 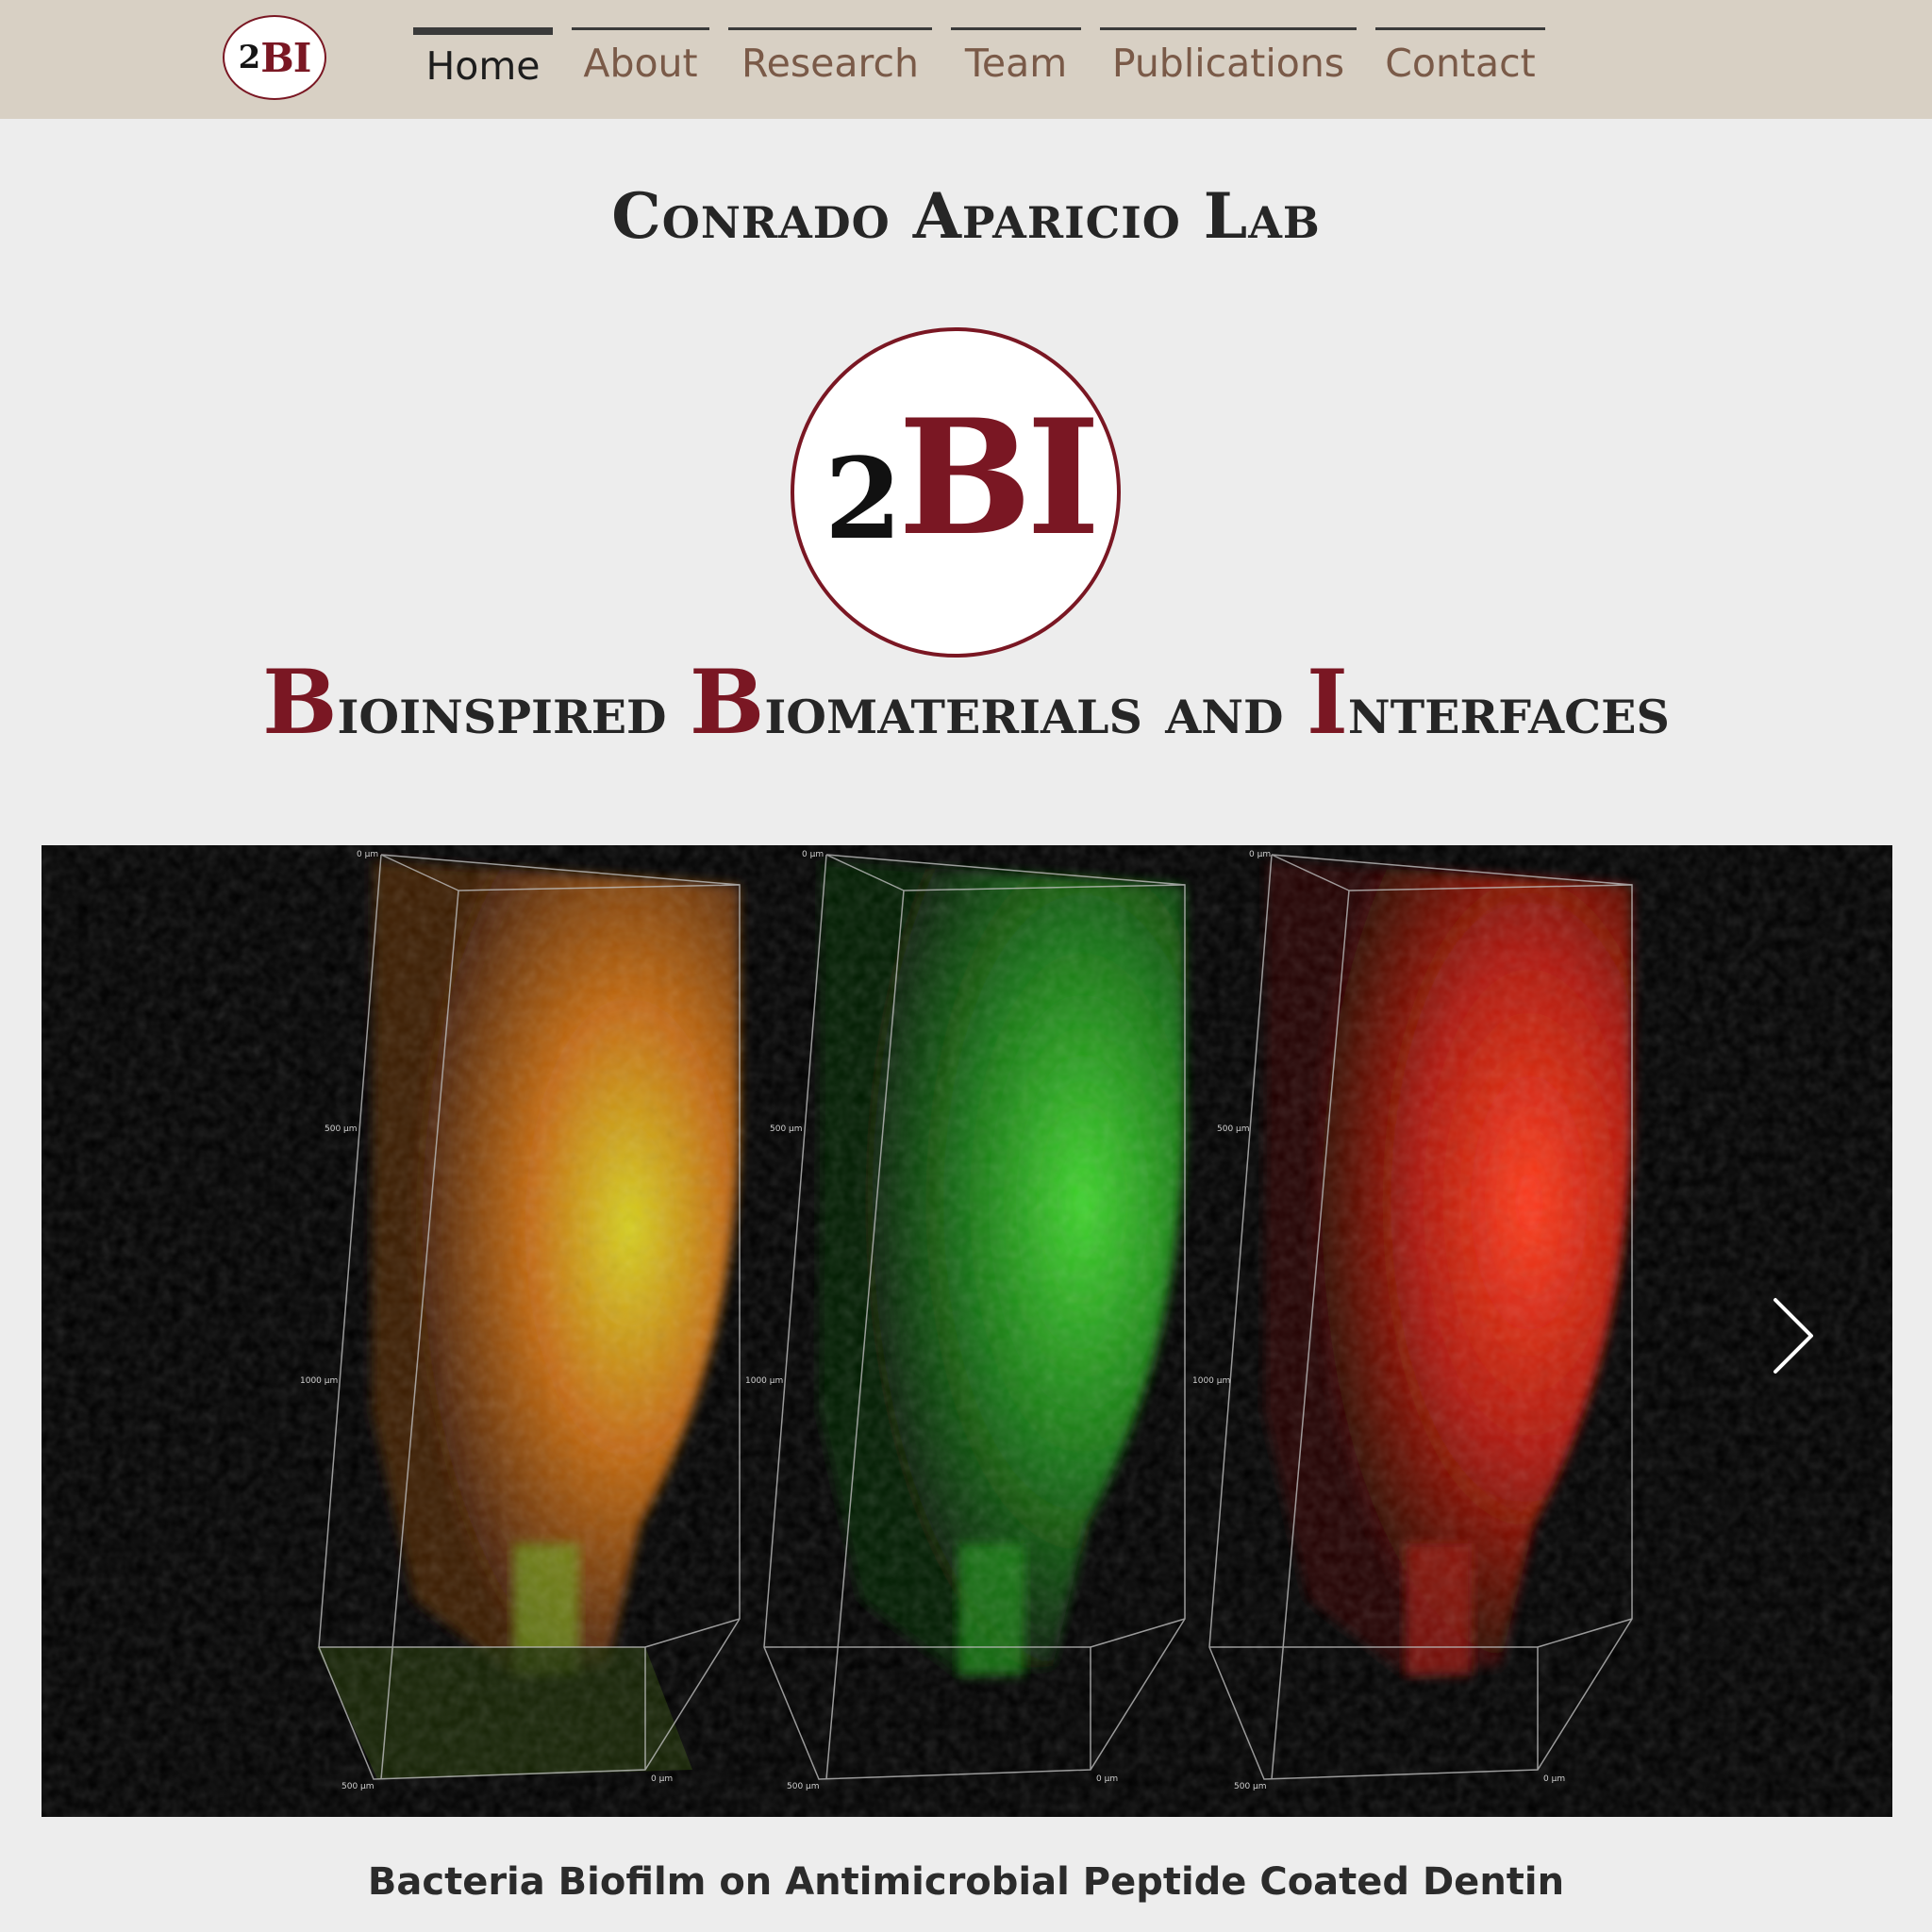 What do you see at coordinates (1488, 703) in the screenshot?
I see `subtitle-word: Interfaces` at bounding box center [1488, 703].